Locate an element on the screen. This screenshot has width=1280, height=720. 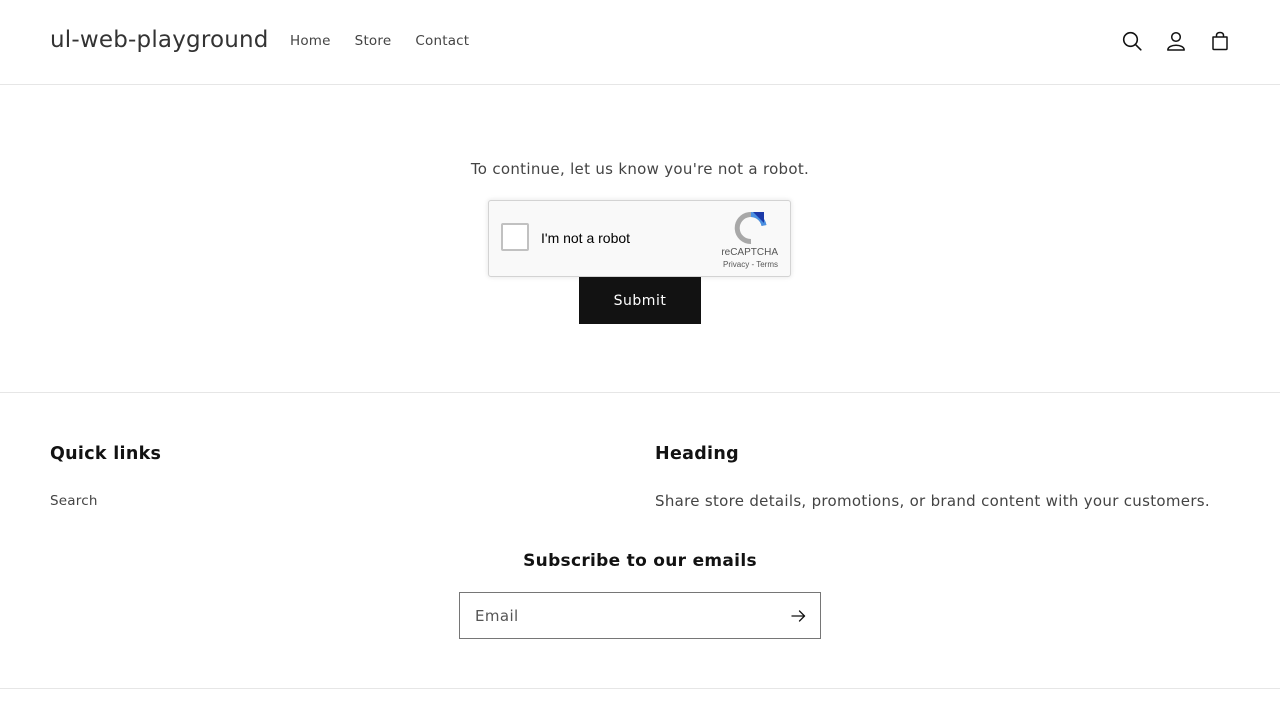
newsletter-heading: Subscribe to our emails is located at coordinates (640, 561).